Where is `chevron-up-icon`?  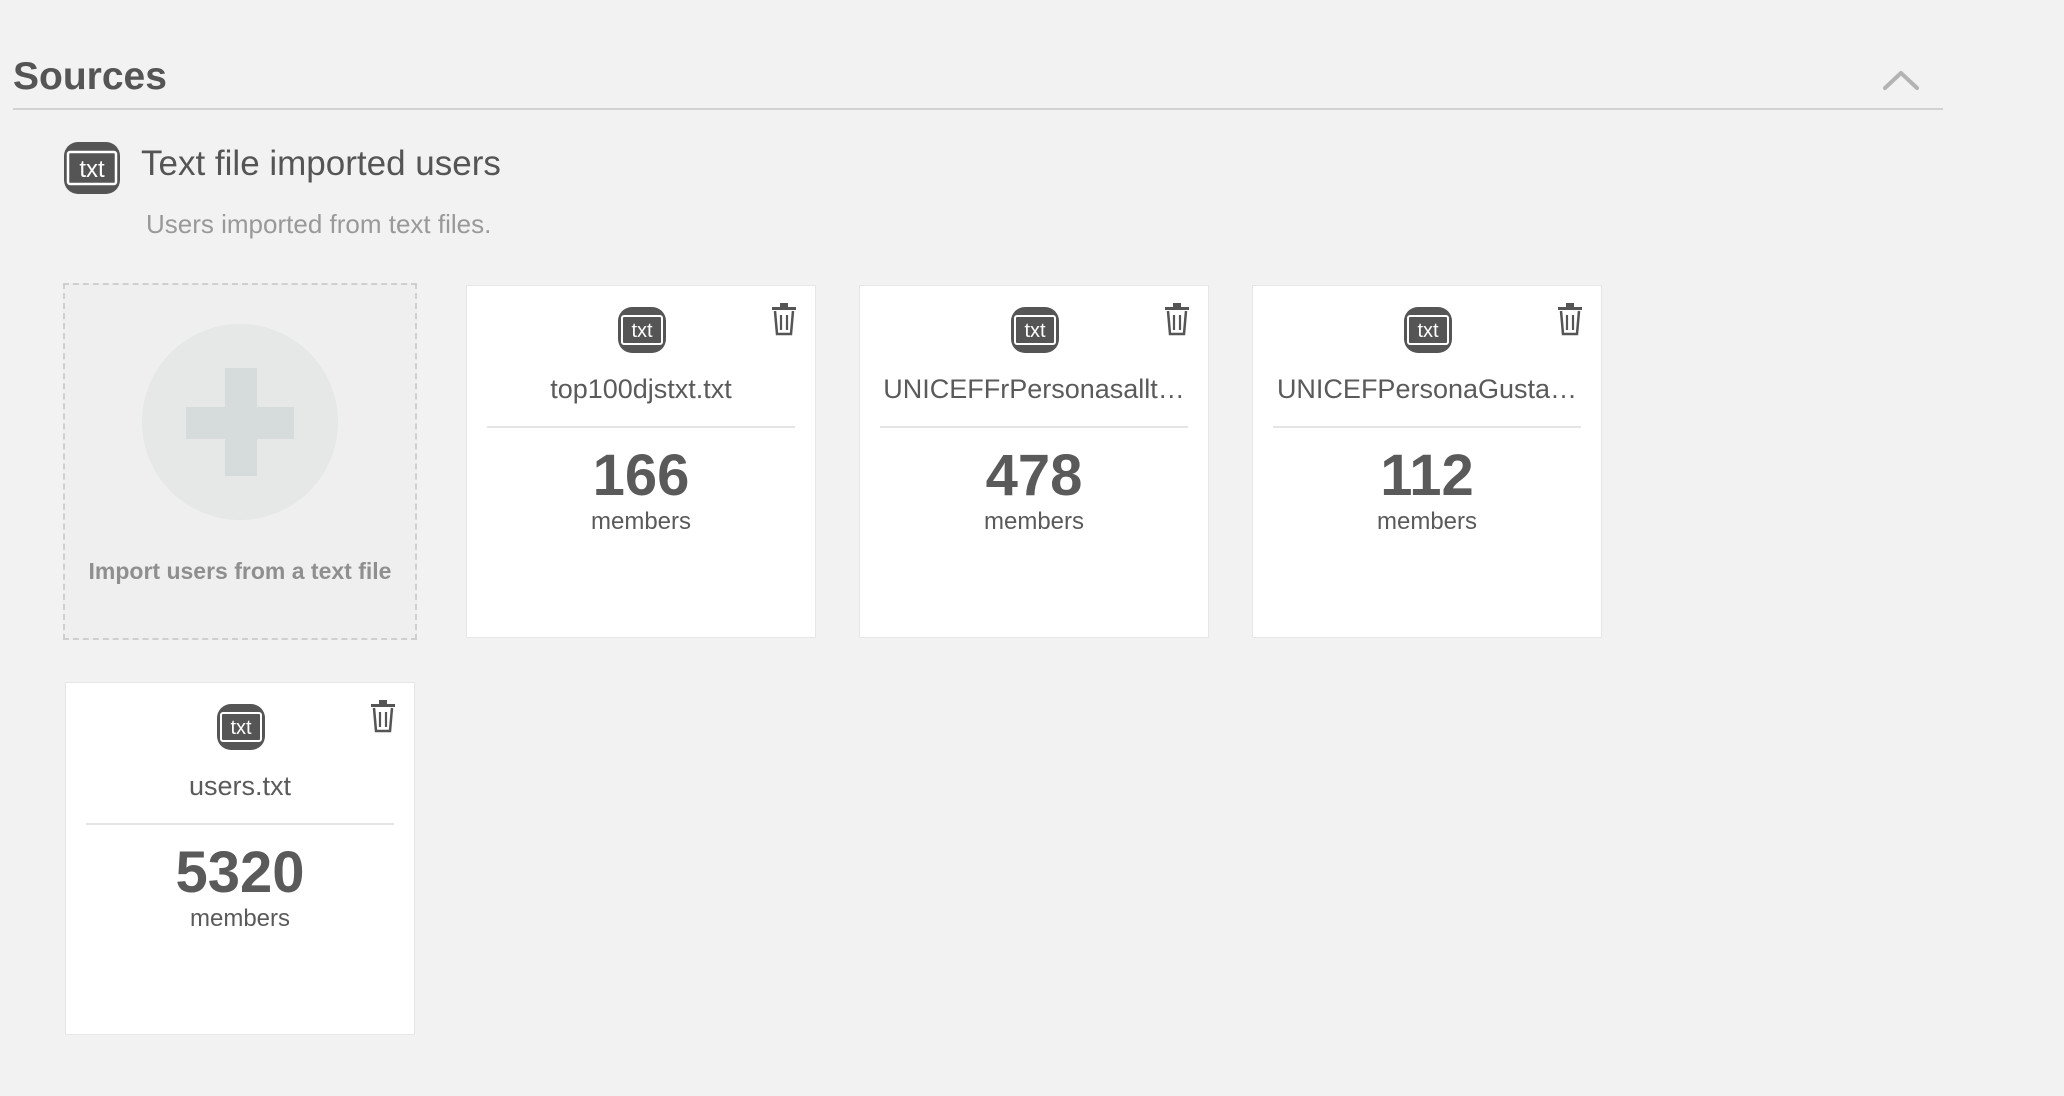
chevron-up-icon is located at coordinates (1901, 80).